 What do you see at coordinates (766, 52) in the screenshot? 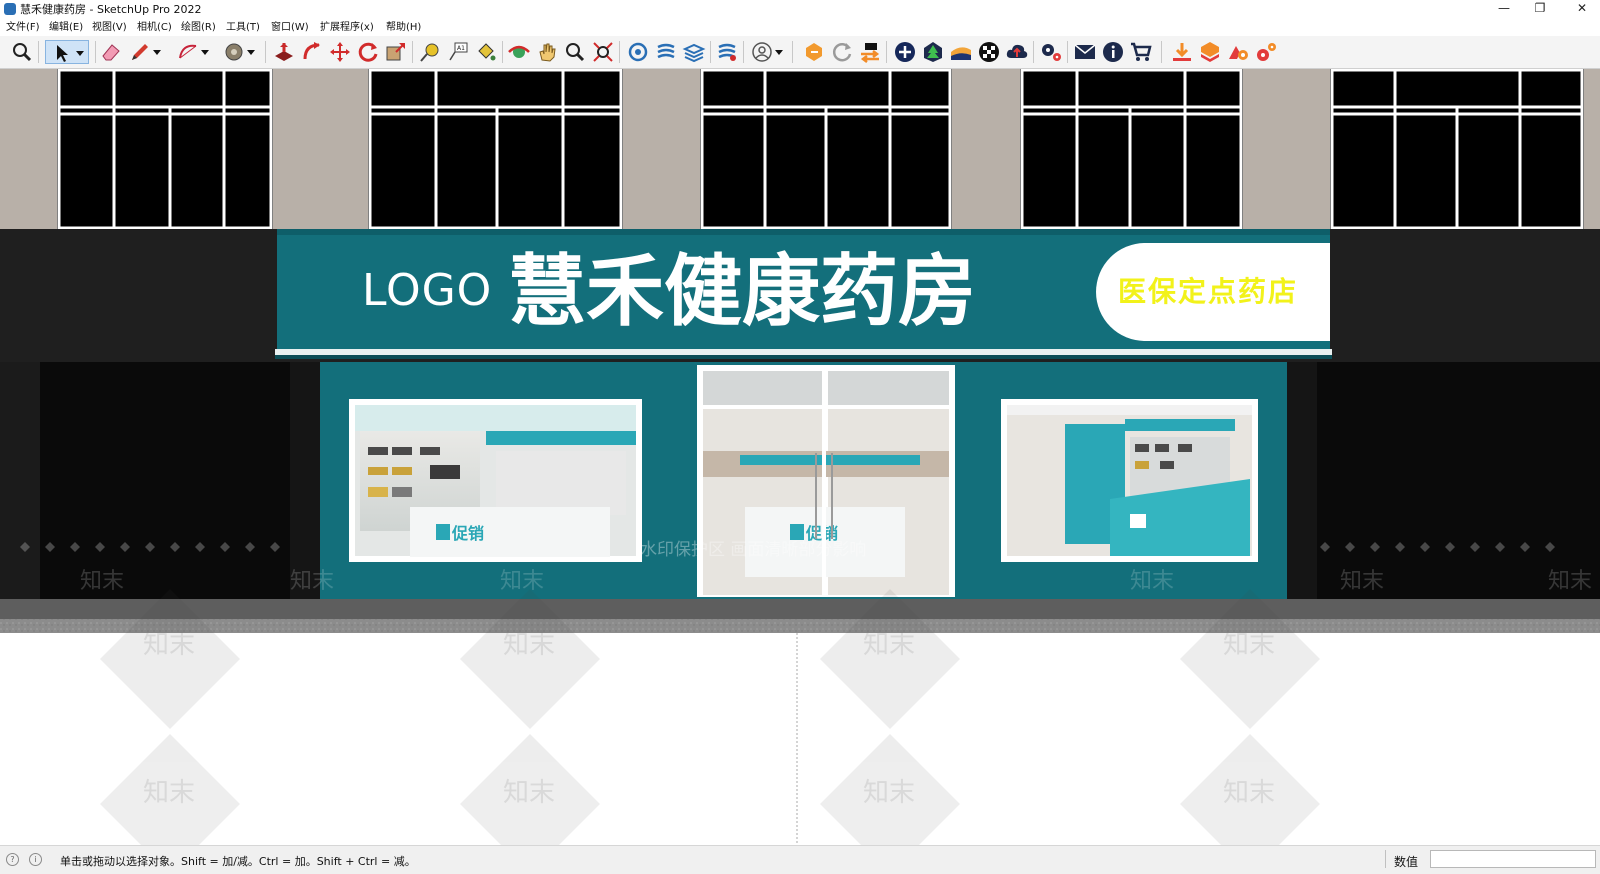
I see `account-icon` at bounding box center [766, 52].